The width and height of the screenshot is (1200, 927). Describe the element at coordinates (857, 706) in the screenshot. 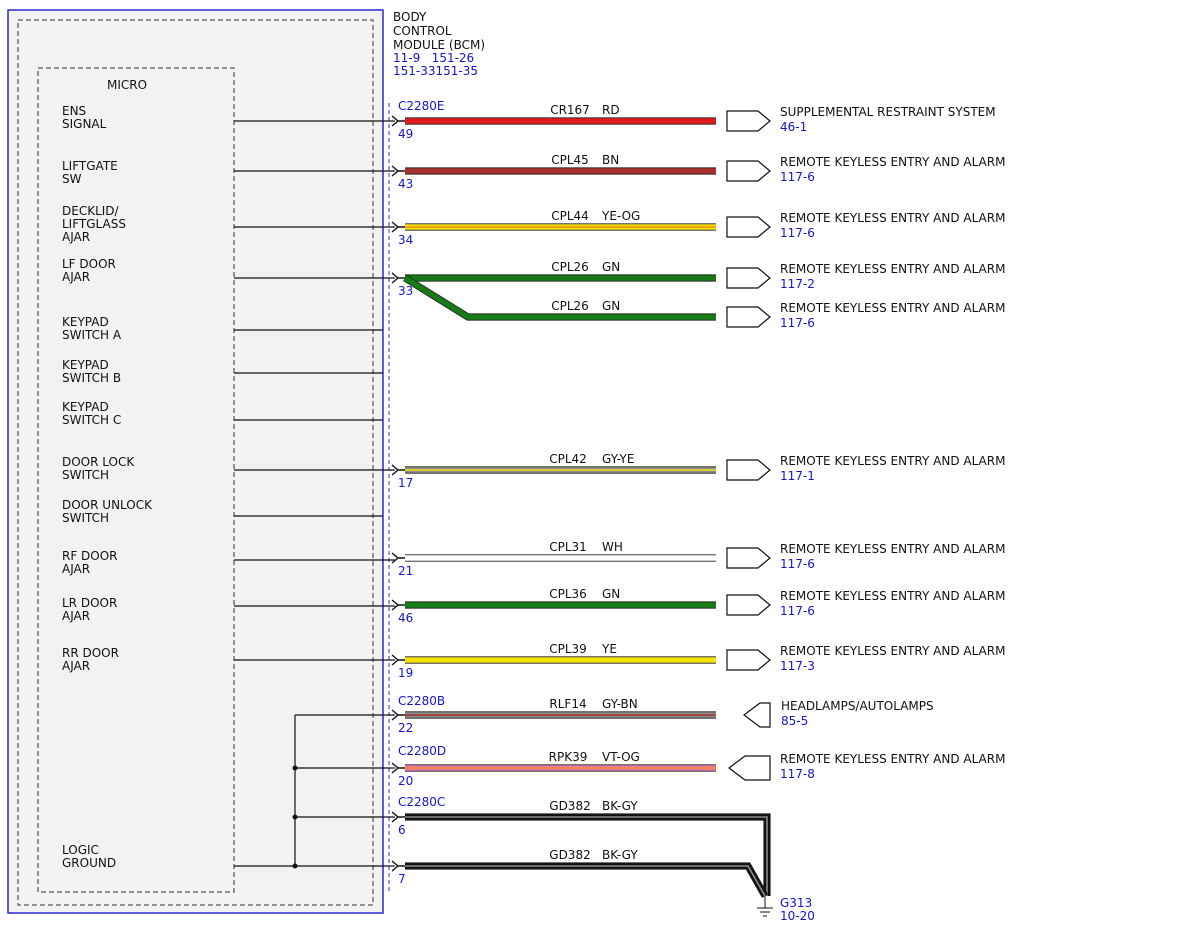

I see `destination-name: HEADLAMPS/AUTOLAMPS` at that location.